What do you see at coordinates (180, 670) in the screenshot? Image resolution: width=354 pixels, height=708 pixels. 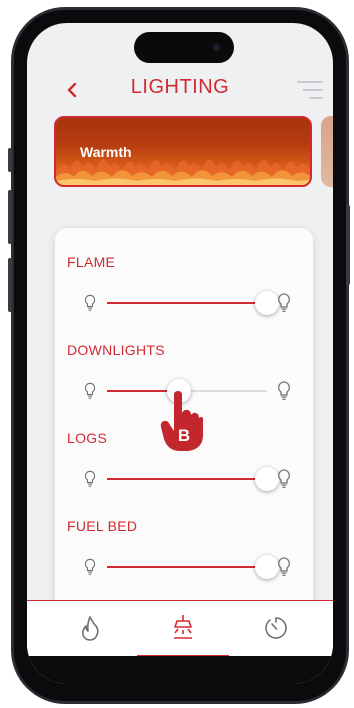 I see `home-indicator-area` at bounding box center [180, 670].